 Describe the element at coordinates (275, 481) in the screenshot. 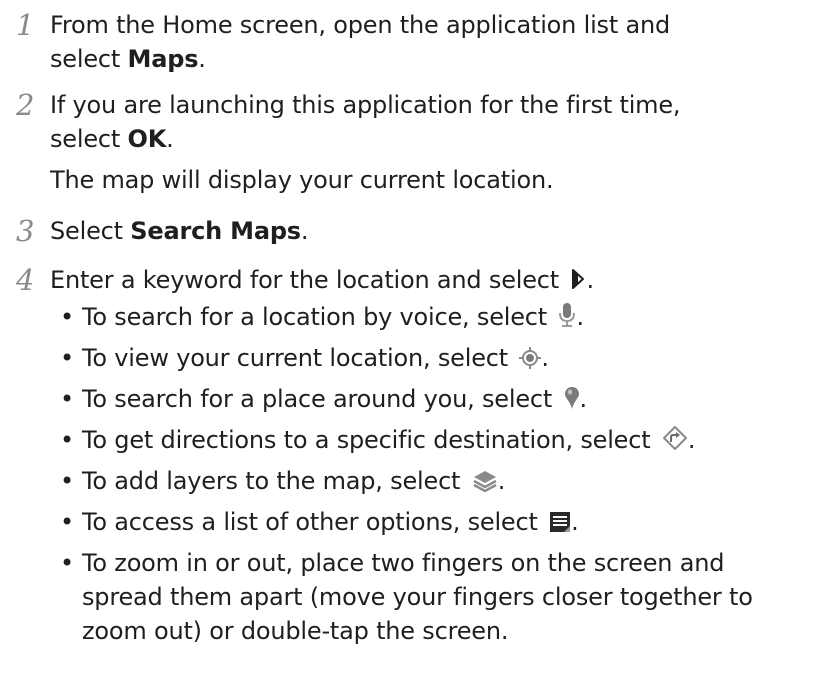

I see `bullet-text: To add layers to the map, select` at that location.